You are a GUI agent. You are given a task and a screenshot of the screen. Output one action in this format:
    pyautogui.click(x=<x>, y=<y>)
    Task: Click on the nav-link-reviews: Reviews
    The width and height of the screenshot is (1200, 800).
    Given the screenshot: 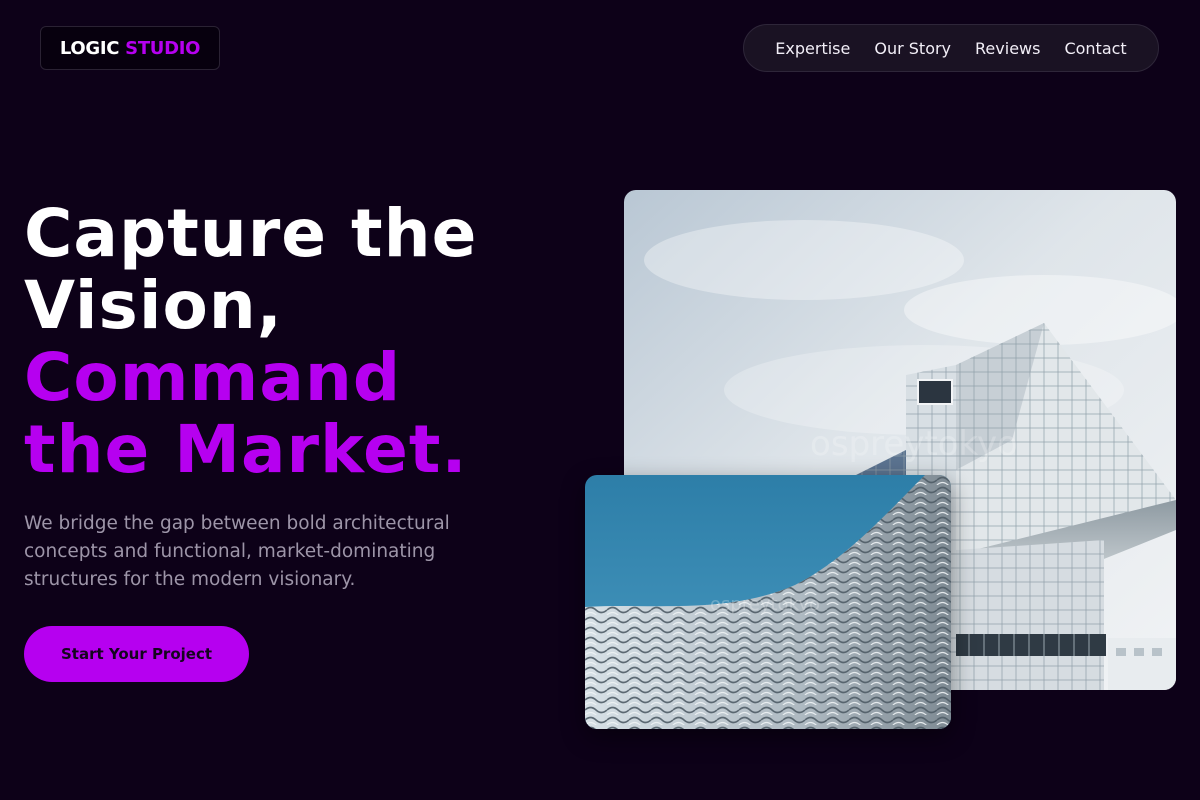 What is the action you would take?
    pyautogui.click(x=1007, y=48)
    